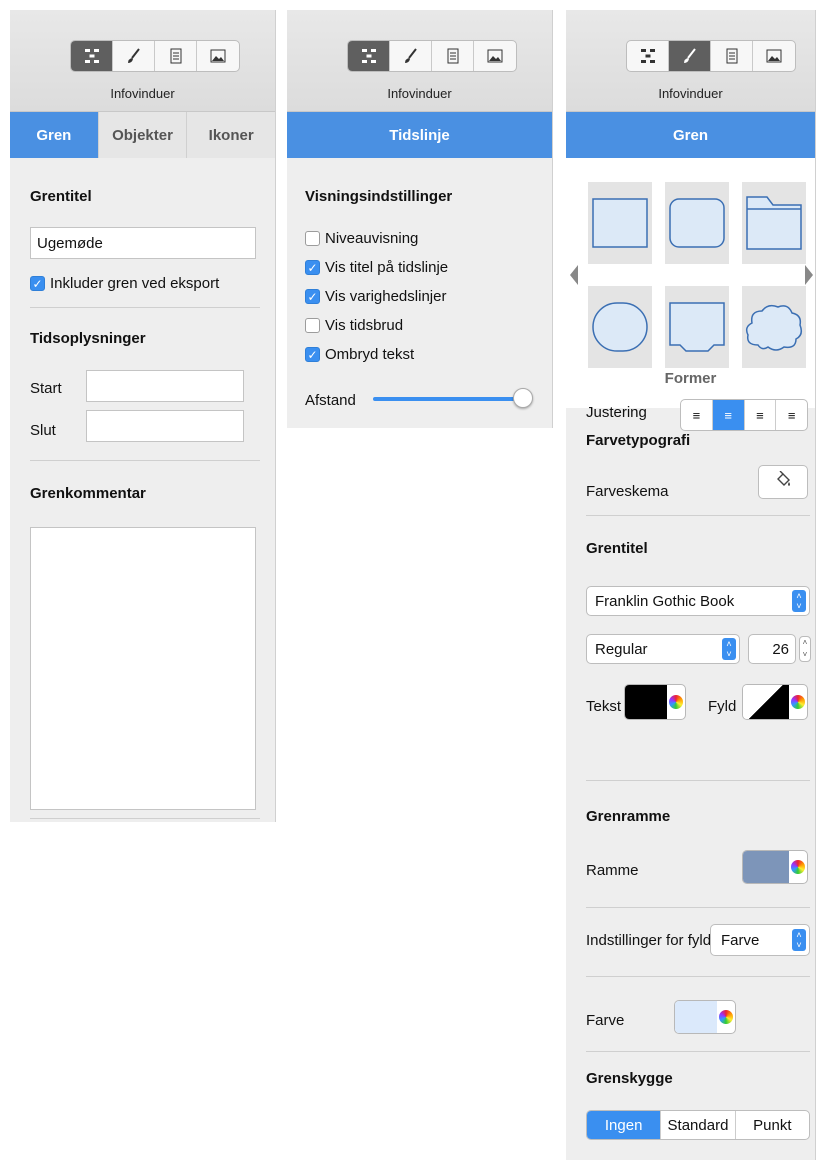  Describe the element at coordinates (697, 223) in the screenshot. I see `shape-rounded-rectangle` at that location.